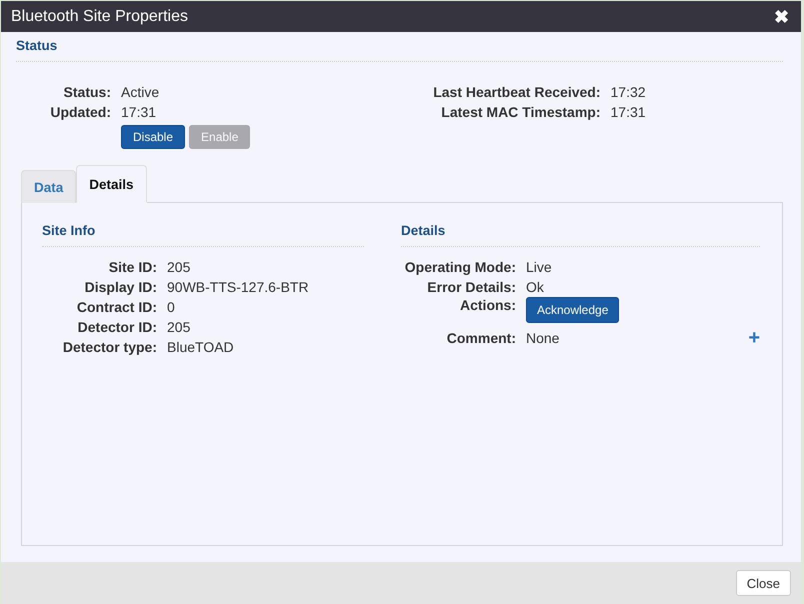 The image size is (804, 604). Describe the element at coordinates (471, 287) in the screenshot. I see `field-label: Error Details:` at that location.